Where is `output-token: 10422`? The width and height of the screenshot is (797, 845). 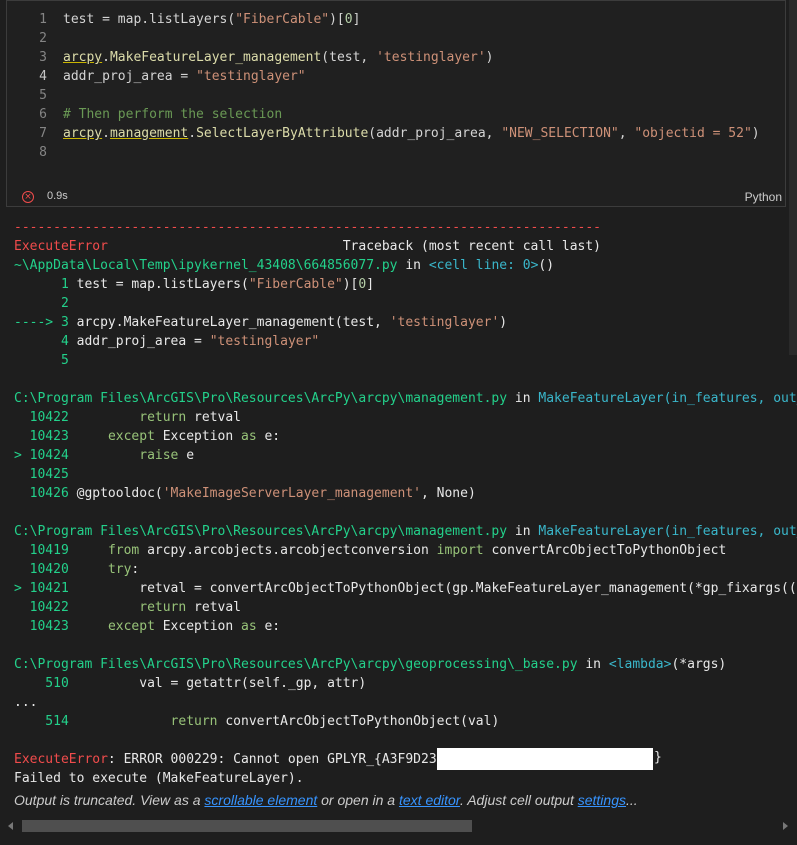 output-token: 10422 is located at coordinates (45, 607).